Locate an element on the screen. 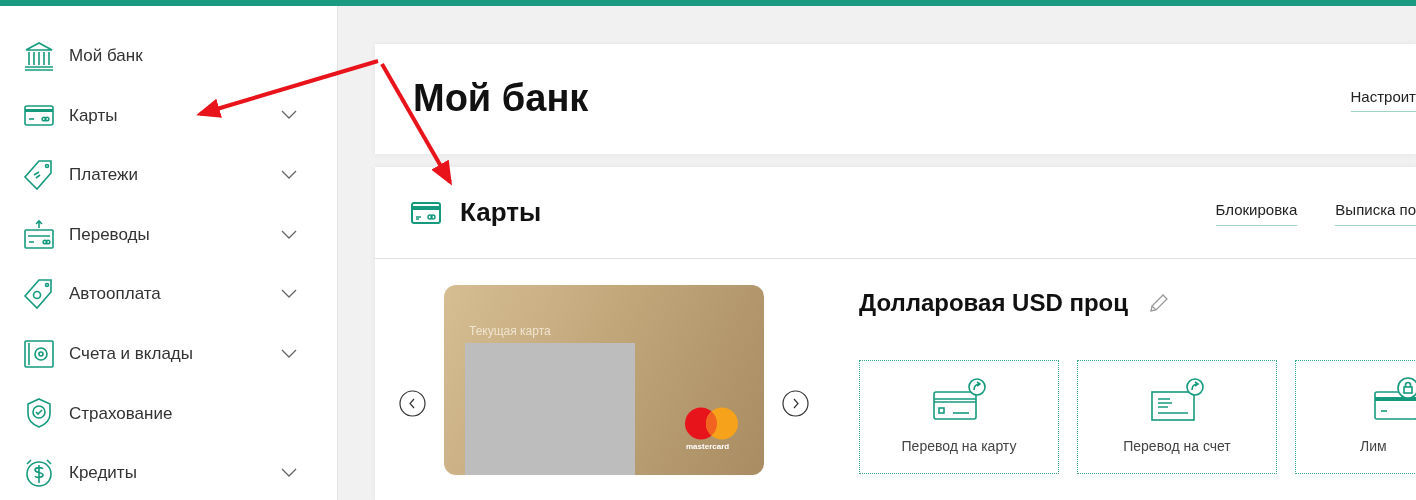 Image resolution: width=1416 pixels, height=500 pixels. sidebar-item: Платежи is located at coordinates (168, 175).